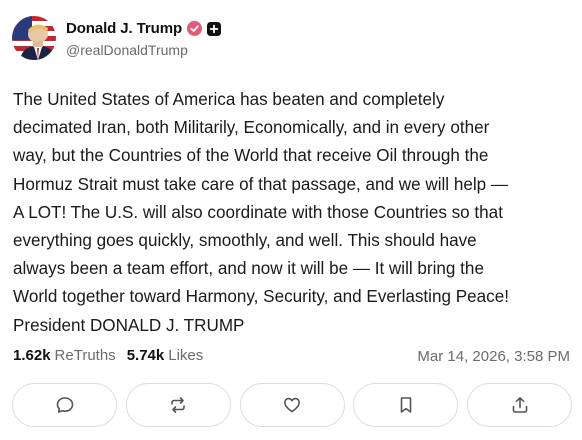 Image resolution: width=582 pixels, height=440 pixels. What do you see at coordinates (493, 356) in the screenshot?
I see `post-timestamp: Mar 14, 2026, 3:58 PM` at bounding box center [493, 356].